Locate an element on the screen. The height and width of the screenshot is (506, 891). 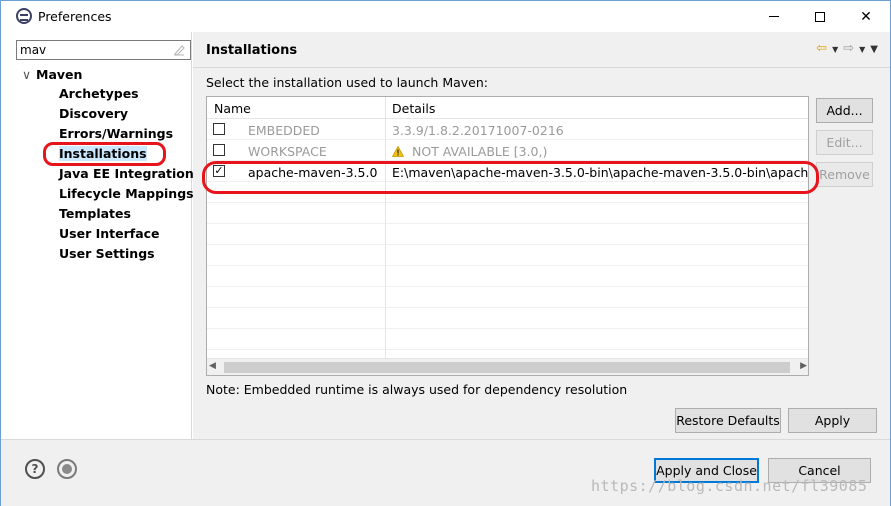
horizontal-scrollbar: ◀ ▶ is located at coordinates (507, 366).